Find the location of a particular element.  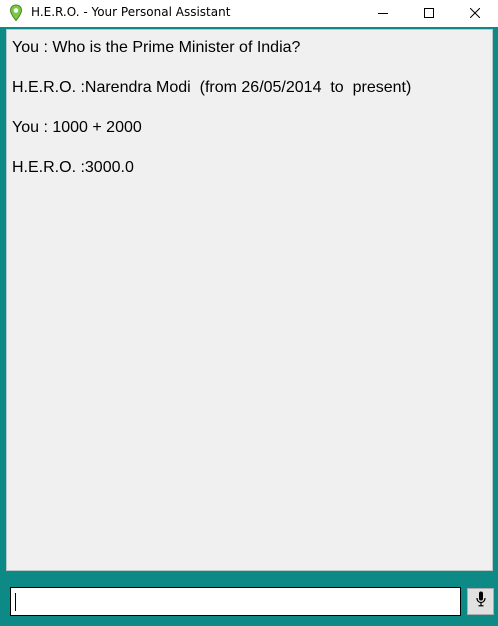

maximize-icon is located at coordinates (429, 14).